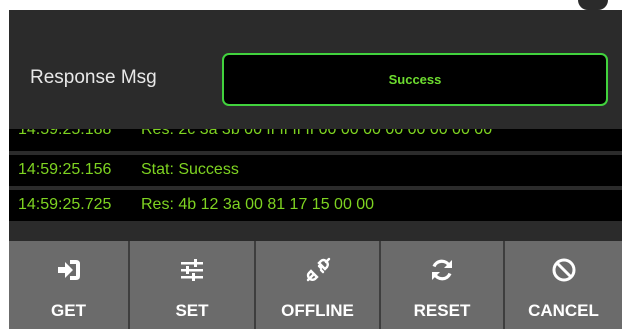 The height and width of the screenshot is (329, 622). I want to click on status-bar-edge, so click(311, 5).